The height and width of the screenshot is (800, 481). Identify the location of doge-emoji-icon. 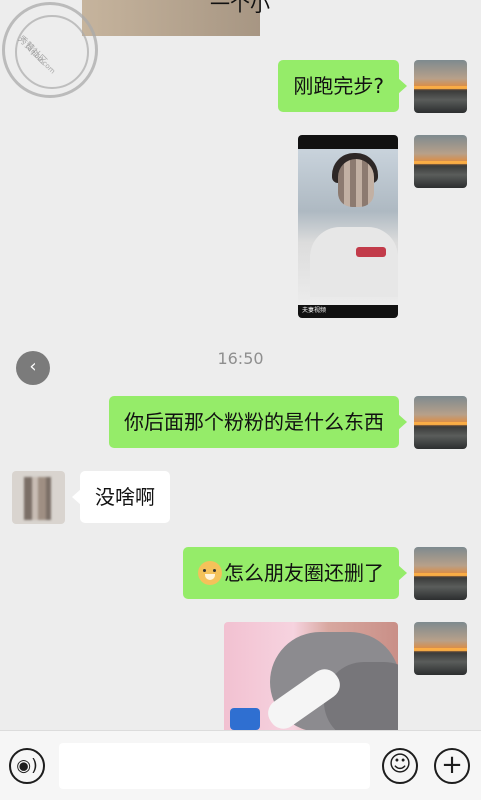
(210, 573).